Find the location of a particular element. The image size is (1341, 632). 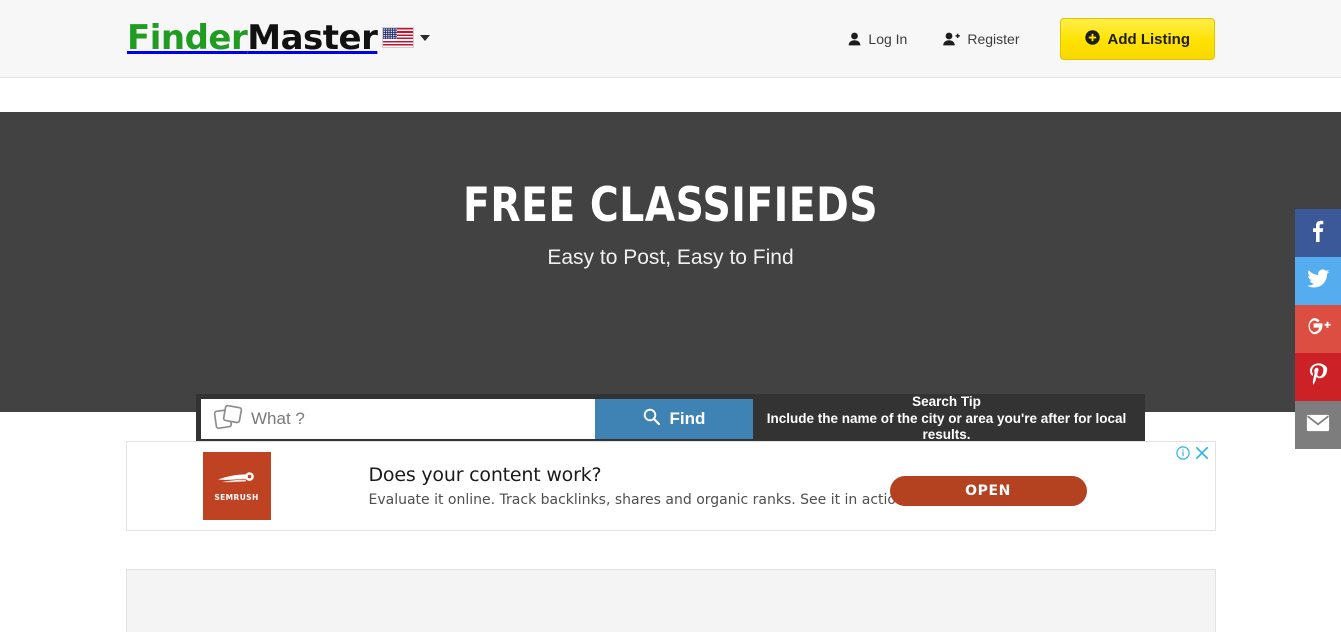

envelope-icon is located at coordinates (1318, 425).